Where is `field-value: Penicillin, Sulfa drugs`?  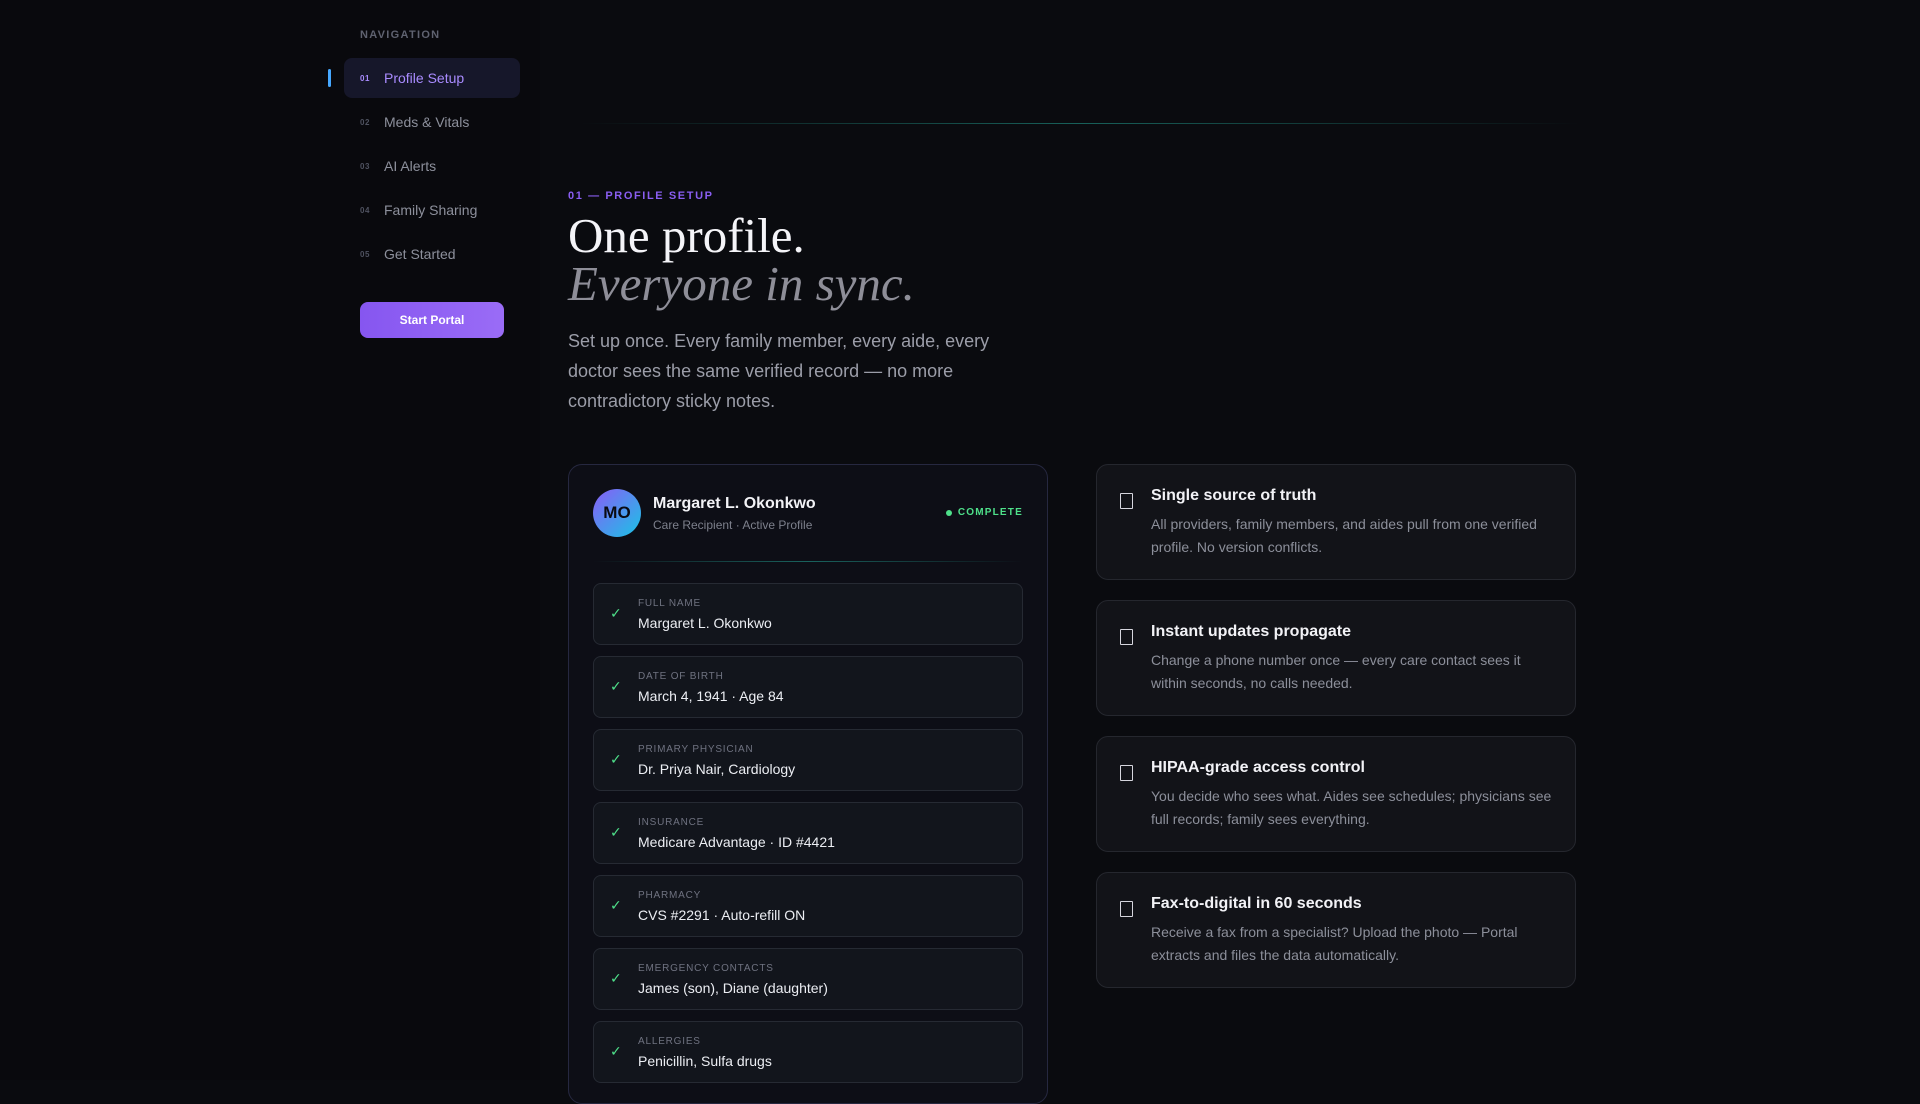
field-value: Penicillin, Sulfa drugs is located at coordinates (705, 1061).